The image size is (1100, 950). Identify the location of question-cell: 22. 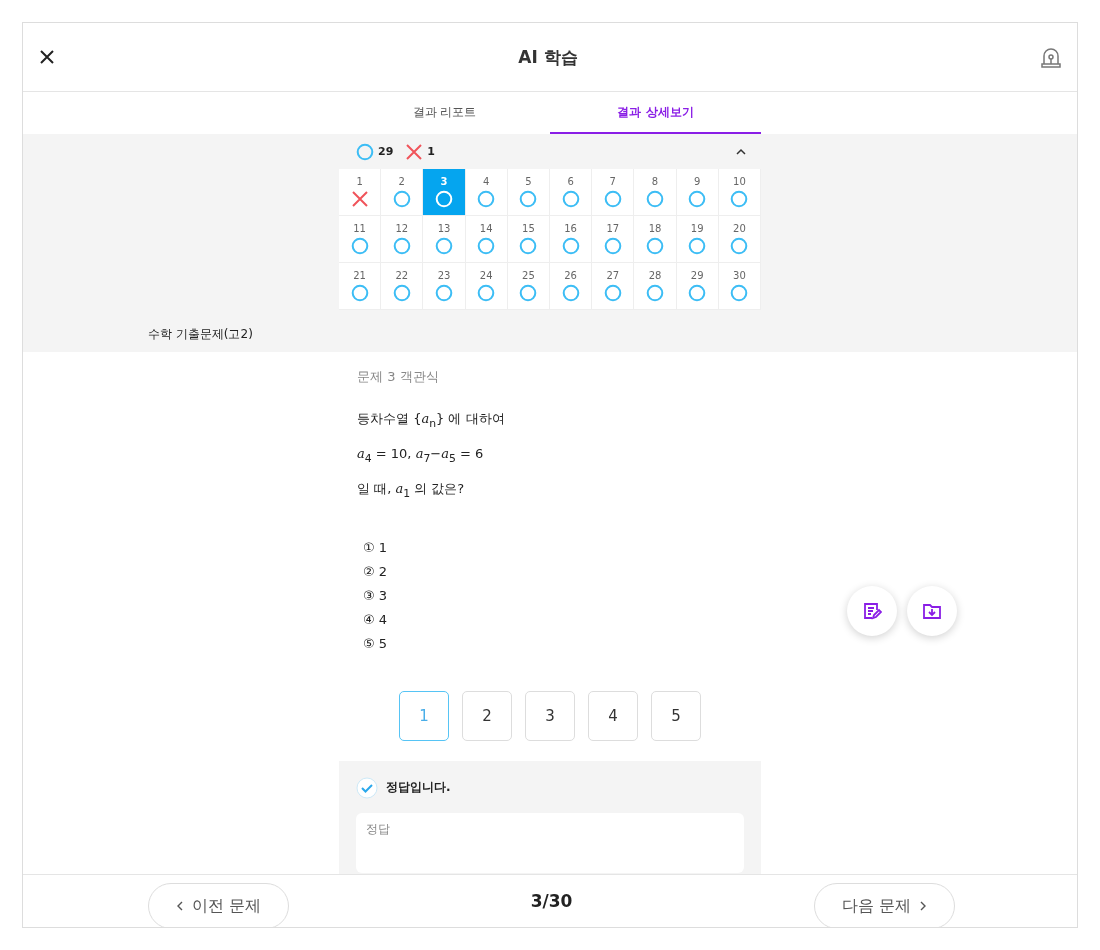
(402, 286).